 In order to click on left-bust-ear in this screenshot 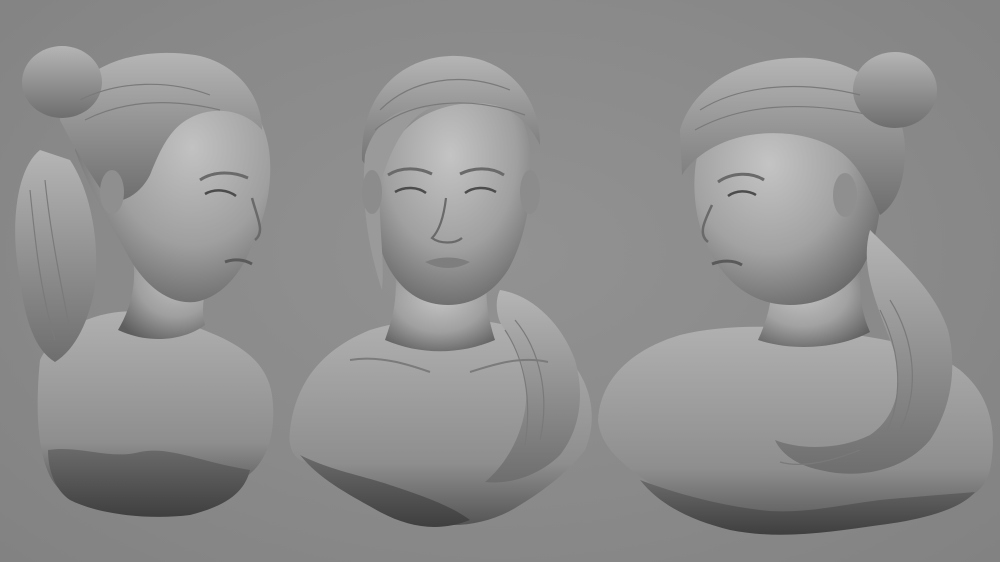, I will do `click(112, 192)`.